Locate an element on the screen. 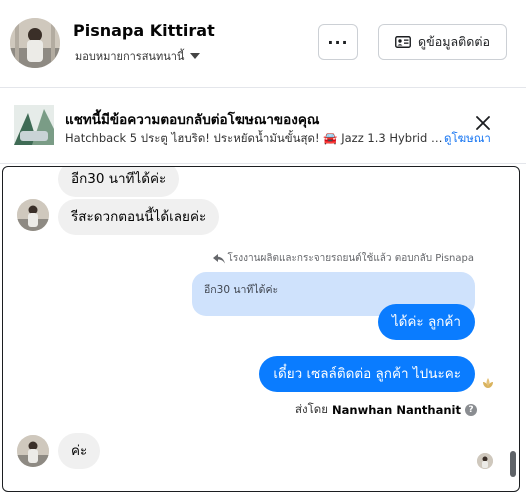 This screenshot has height=502, width=526. caret-down-icon is located at coordinates (195, 56).